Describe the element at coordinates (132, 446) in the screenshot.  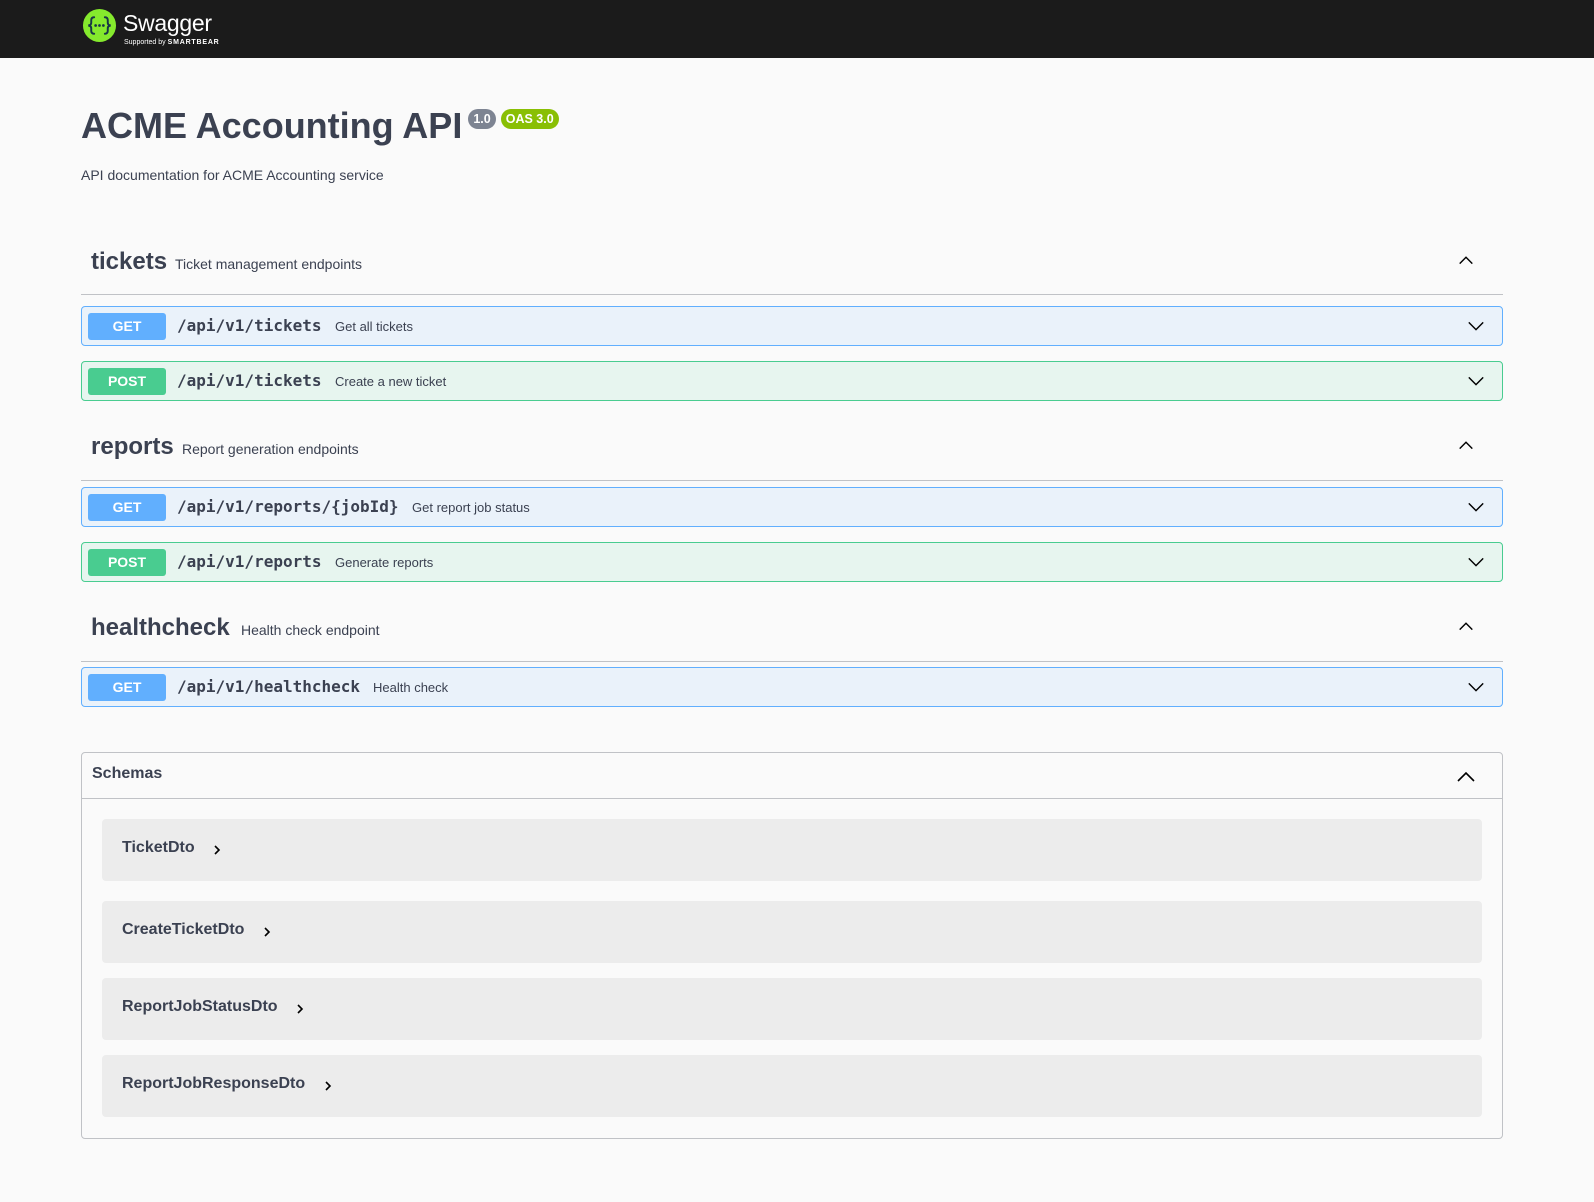
I see `tag-name: reports` at that location.